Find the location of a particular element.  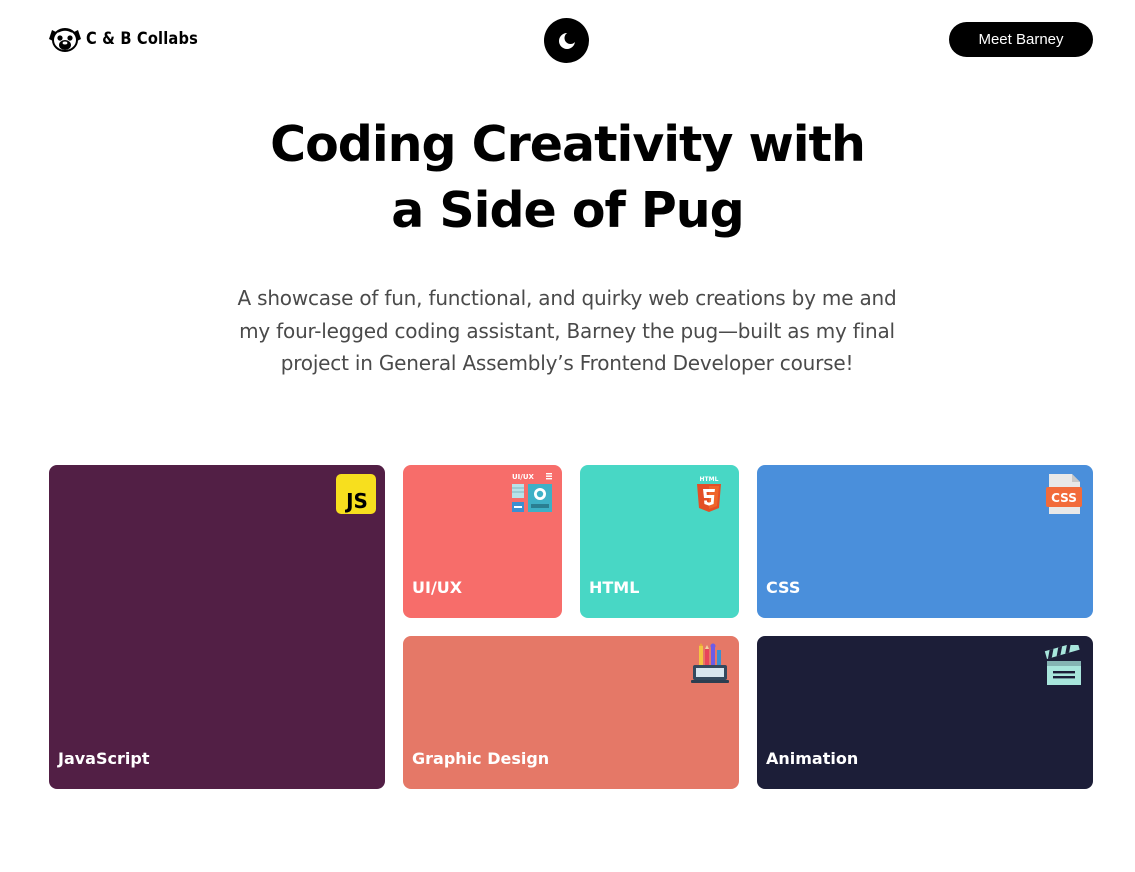

ui-ux-icon: UI/UX is located at coordinates (532, 492).